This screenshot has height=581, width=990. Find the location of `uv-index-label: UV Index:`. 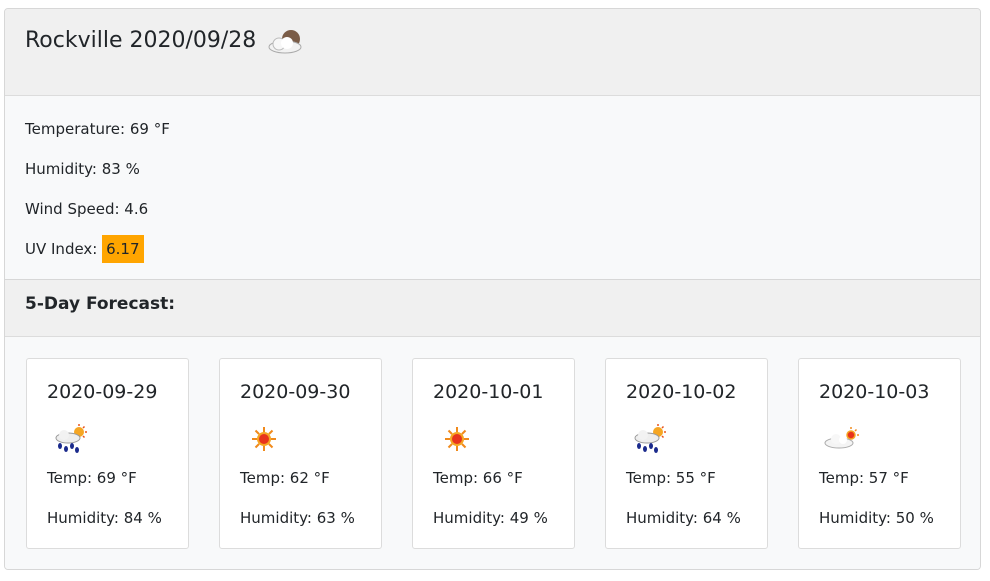

uv-index-label: UV Index: is located at coordinates (64, 249).